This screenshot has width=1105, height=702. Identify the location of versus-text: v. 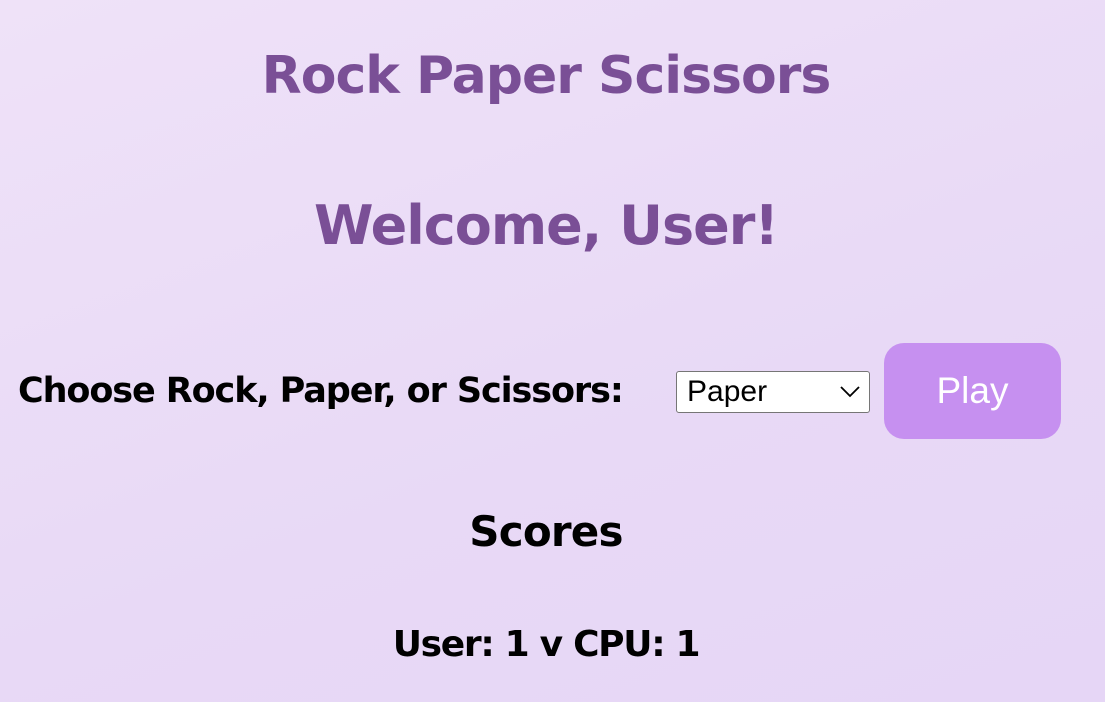
(551, 644).